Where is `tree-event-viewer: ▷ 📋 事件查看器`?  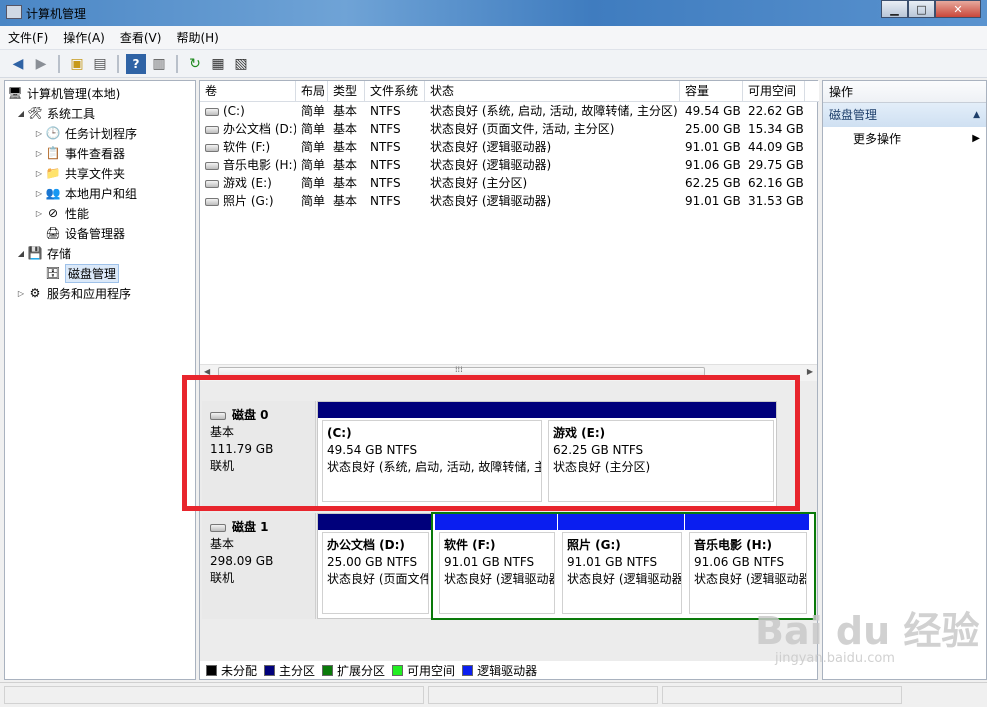 tree-event-viewer: ▷ 📋 事件查看器 is located at coordinates (79, 153).